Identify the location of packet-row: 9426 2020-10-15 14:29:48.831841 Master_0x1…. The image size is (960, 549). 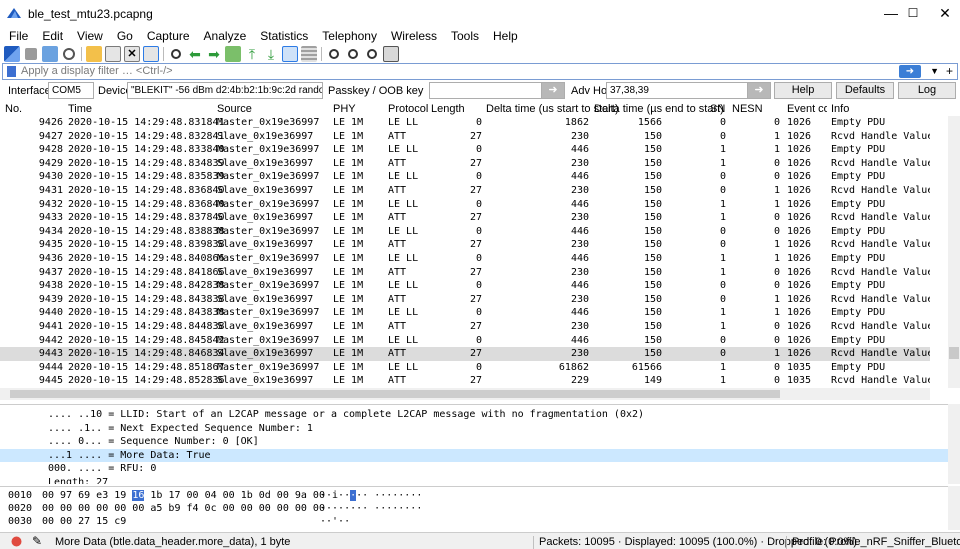
(465, 123).